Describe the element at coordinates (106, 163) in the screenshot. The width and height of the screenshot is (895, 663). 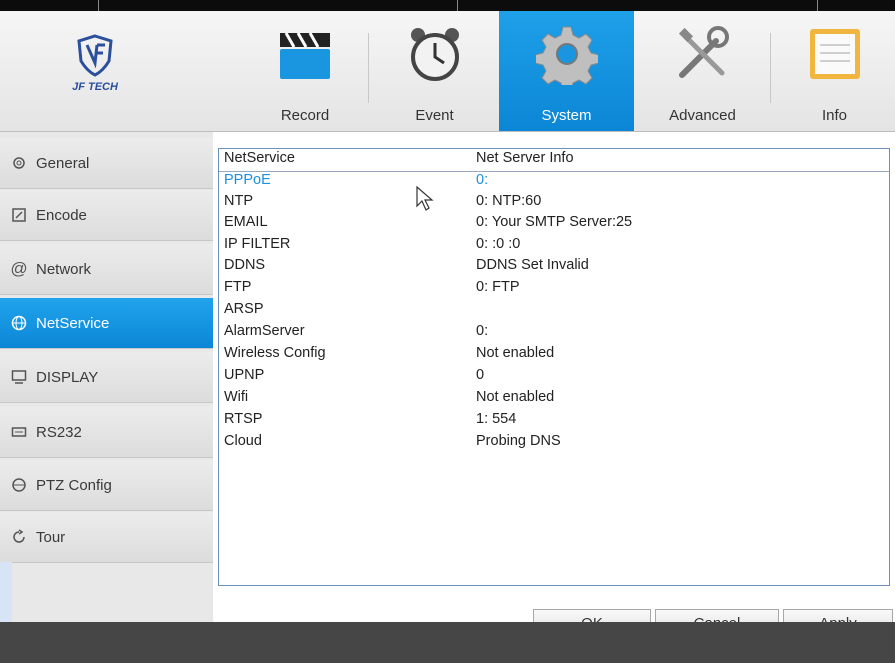
I see `sidebar-item-general: General` at that location.